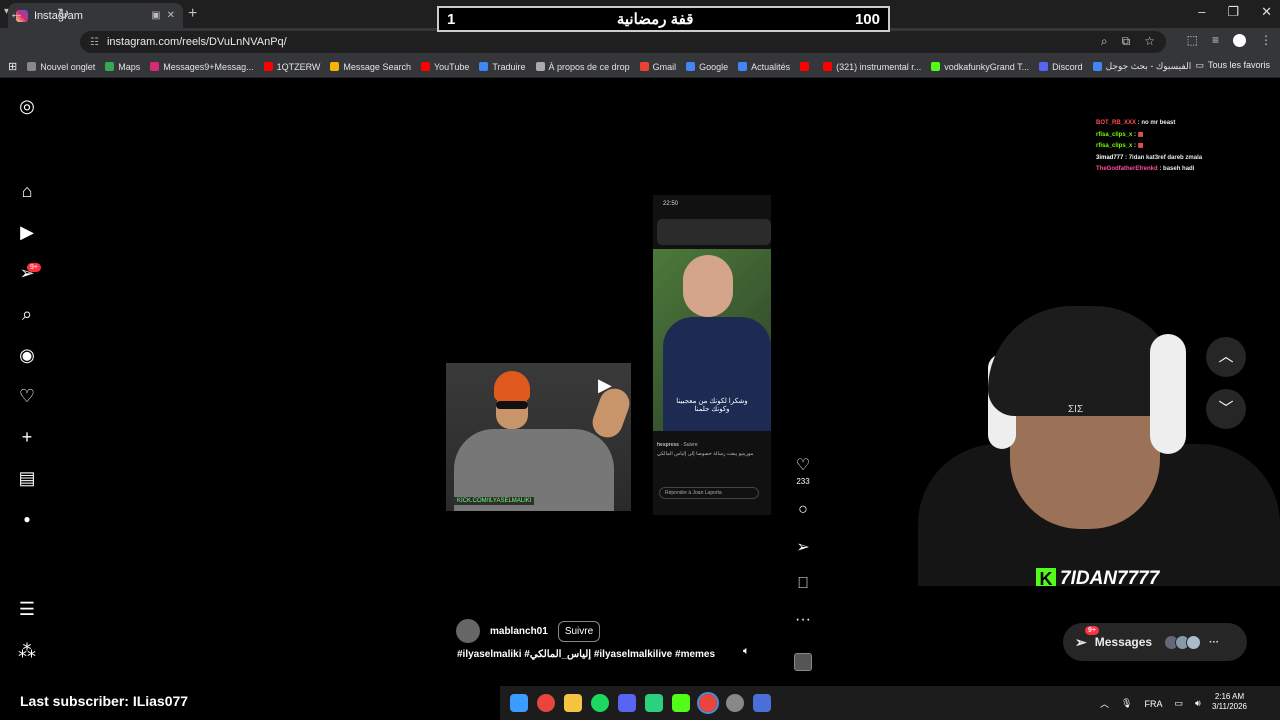 This screenshot has width=1280, height=720. What do you see at coordinates (803, 620) in the screenshot?
I see `more-options-icon: ···` at bounding box center [803, 620].